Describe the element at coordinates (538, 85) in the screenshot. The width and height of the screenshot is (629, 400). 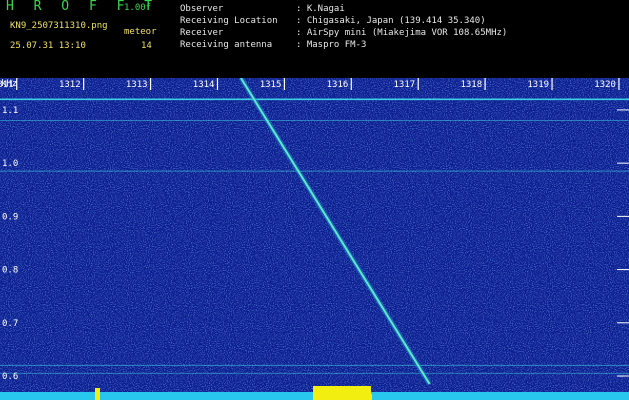
I see `time-tick-label: 1319` at that location.